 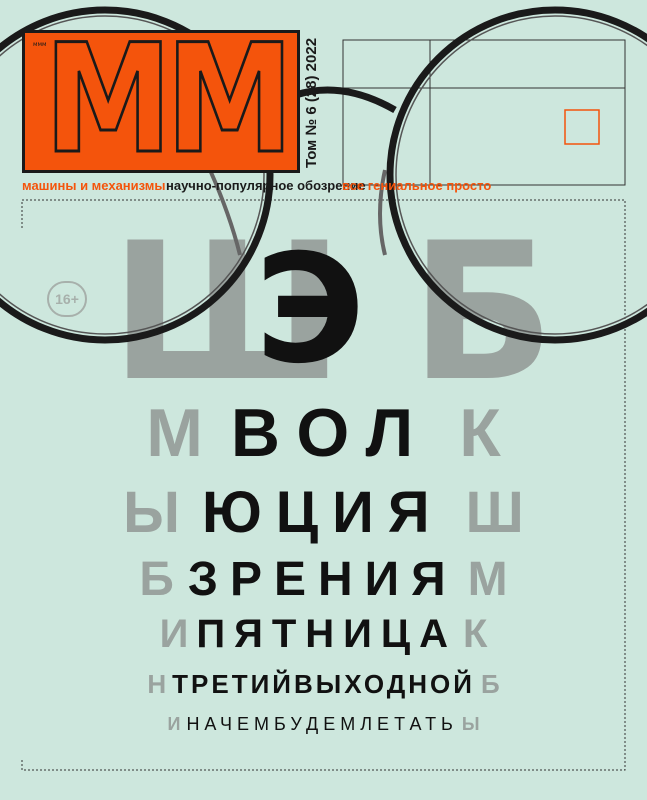 What do you see at coordinates (470, 724) in the screenshot?
I see `chart-row-7-right: Ы` at bounding box center [470, 724].